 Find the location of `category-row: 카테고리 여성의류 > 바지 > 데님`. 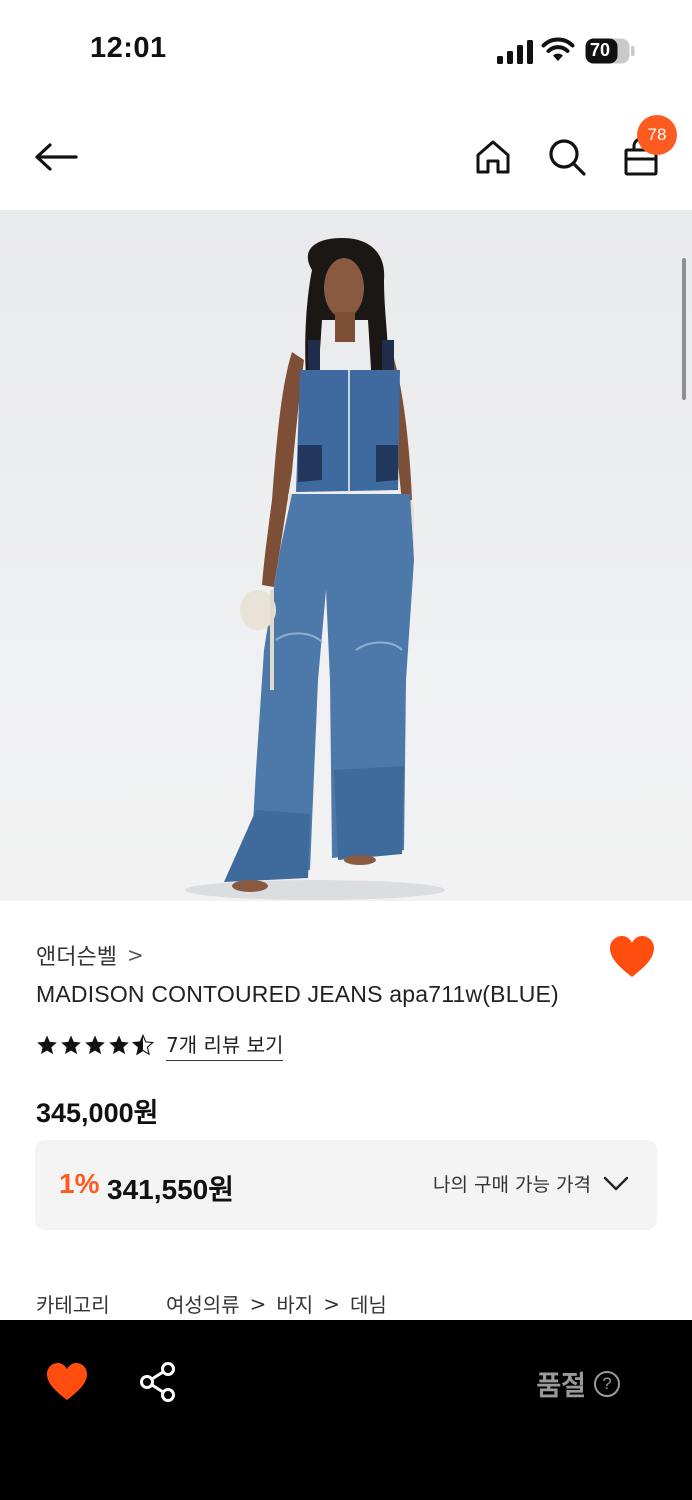

category-row: 카테고리 여성의류 > 바지 > 데님 is located at coordinates (211, 1303).